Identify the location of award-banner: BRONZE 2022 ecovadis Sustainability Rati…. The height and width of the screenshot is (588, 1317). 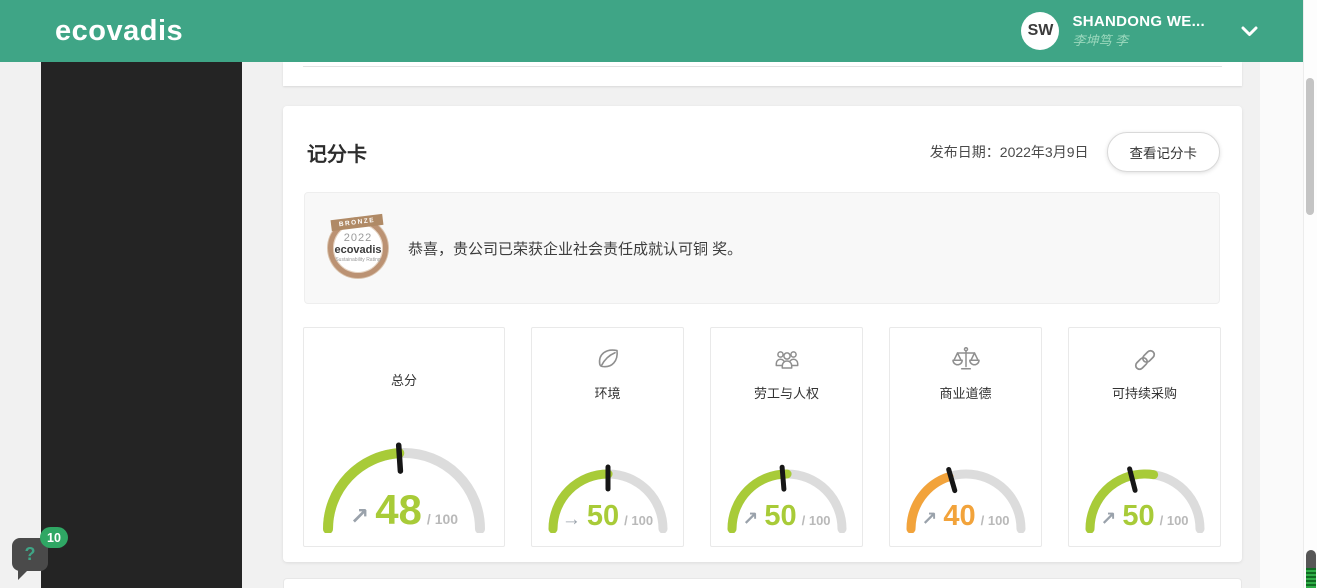
(762, 248).